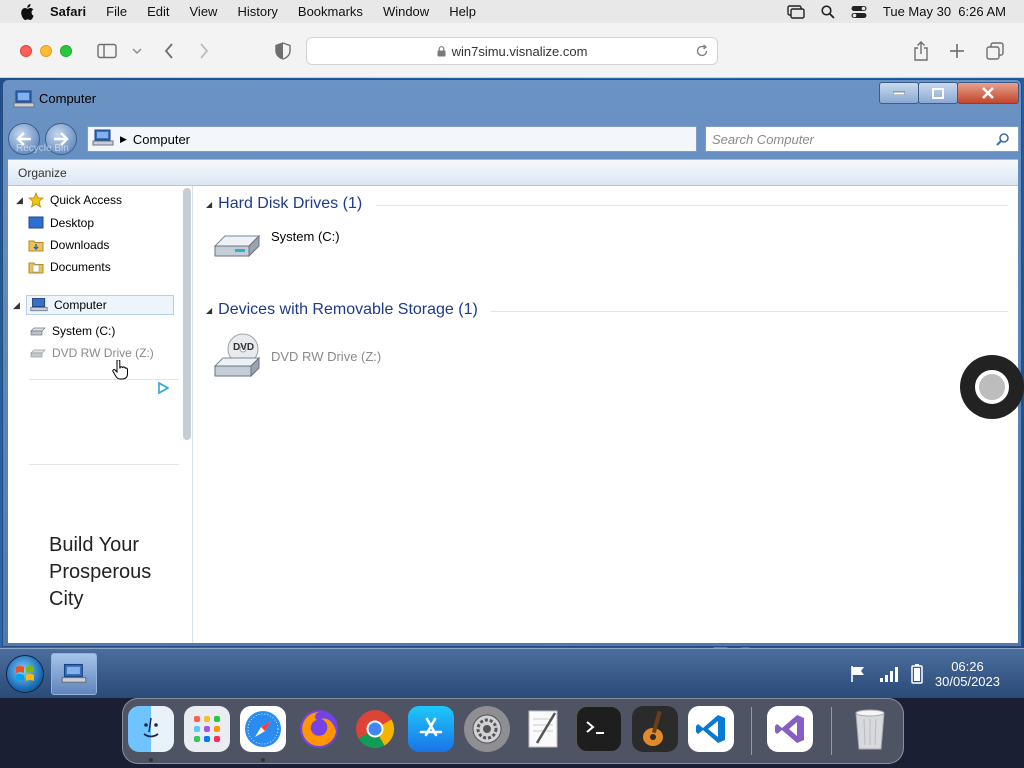 Image resolution: width=1024 pixels, height=768 pixels. Describe the element at coordinates (1003, 139) in the screenshot. I see `search-icon` at that location.